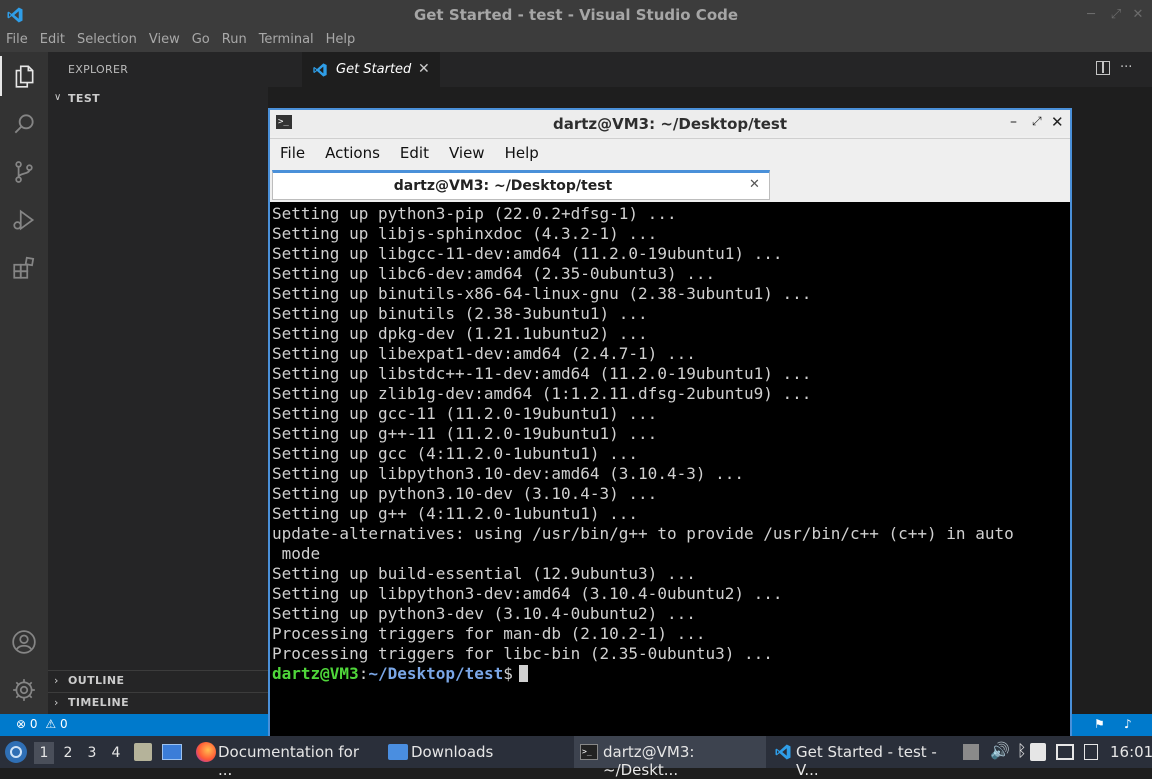 Image resolution: width=1152 pixels, height=779 pixels. What do you see at coordinates (57, 97) in the screenshot?
I see `chevron-down-icon: ∨` at bounding box center [57, 97].